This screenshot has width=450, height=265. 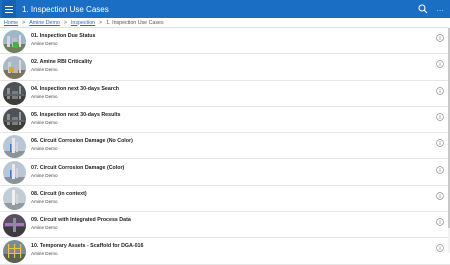 What do you see at coordinates (62, 62) in the screenshot?
I see `list-item-title: 02. Amine RBI Criticality` at bounding box center [62, 62].